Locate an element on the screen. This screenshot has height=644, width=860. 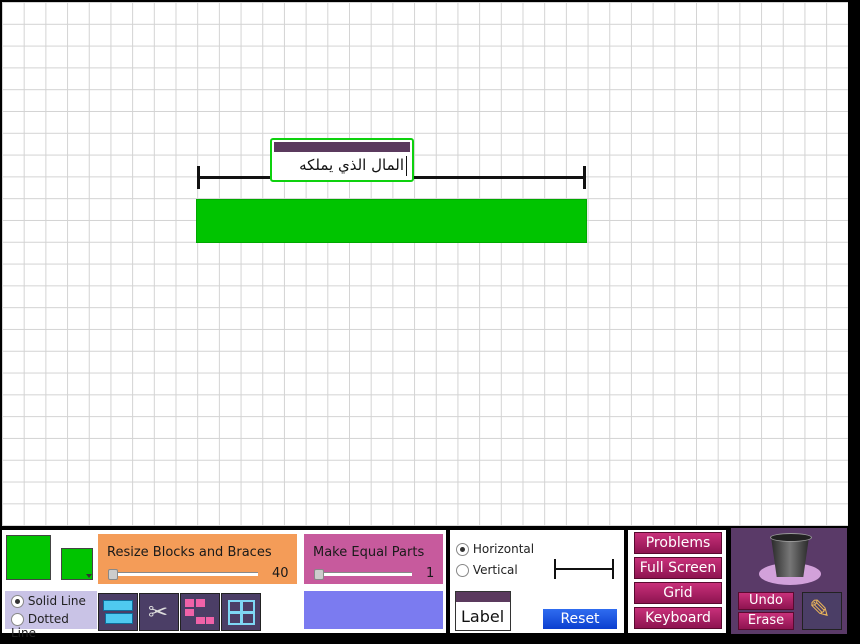
grid-tool-icon is located at coordinates (241, 612).